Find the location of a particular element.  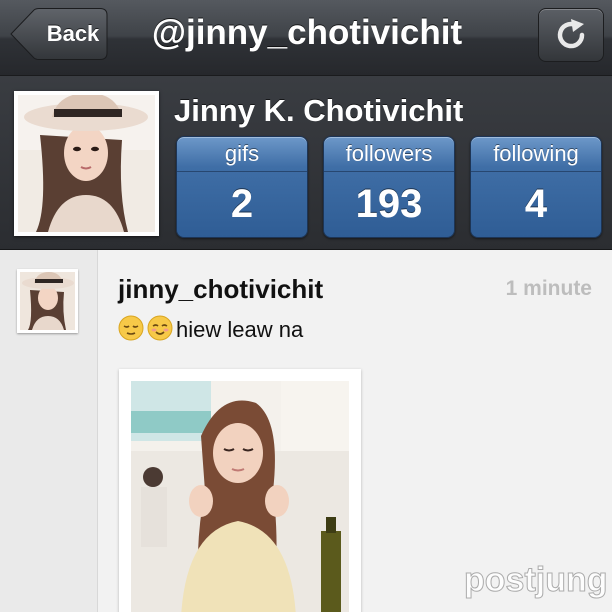

back-button-label: Back is located at coordinates (73, 33).